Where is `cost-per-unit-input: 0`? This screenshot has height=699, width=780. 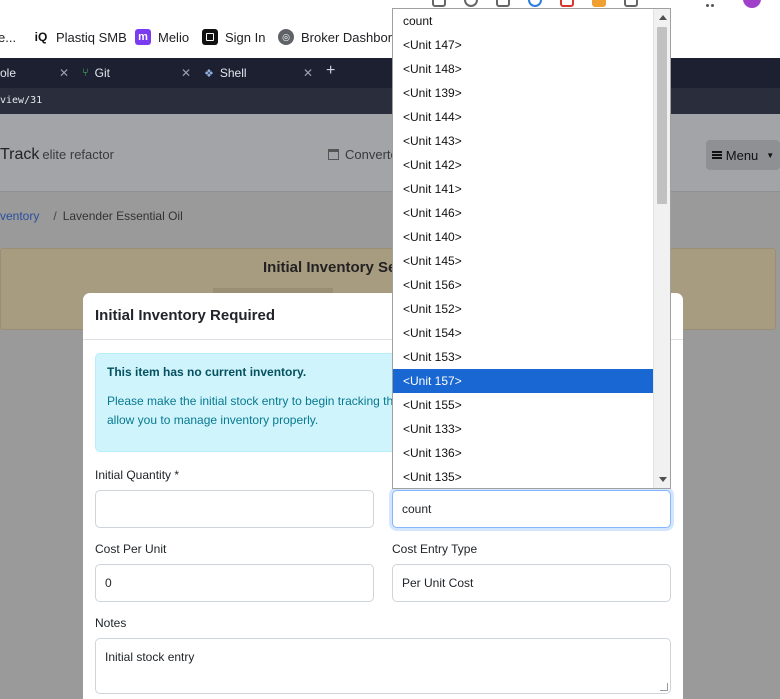 cost-per-unit-input: 0 is located at coordinates (234, 583).